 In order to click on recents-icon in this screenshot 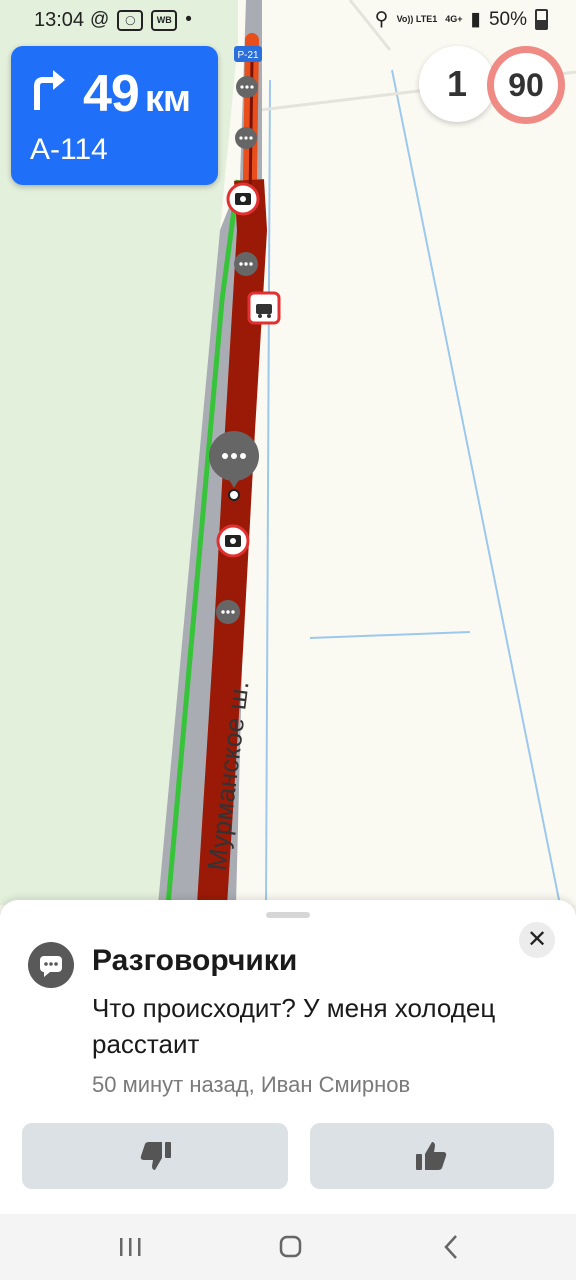, I will do `click(130, 1247)`.